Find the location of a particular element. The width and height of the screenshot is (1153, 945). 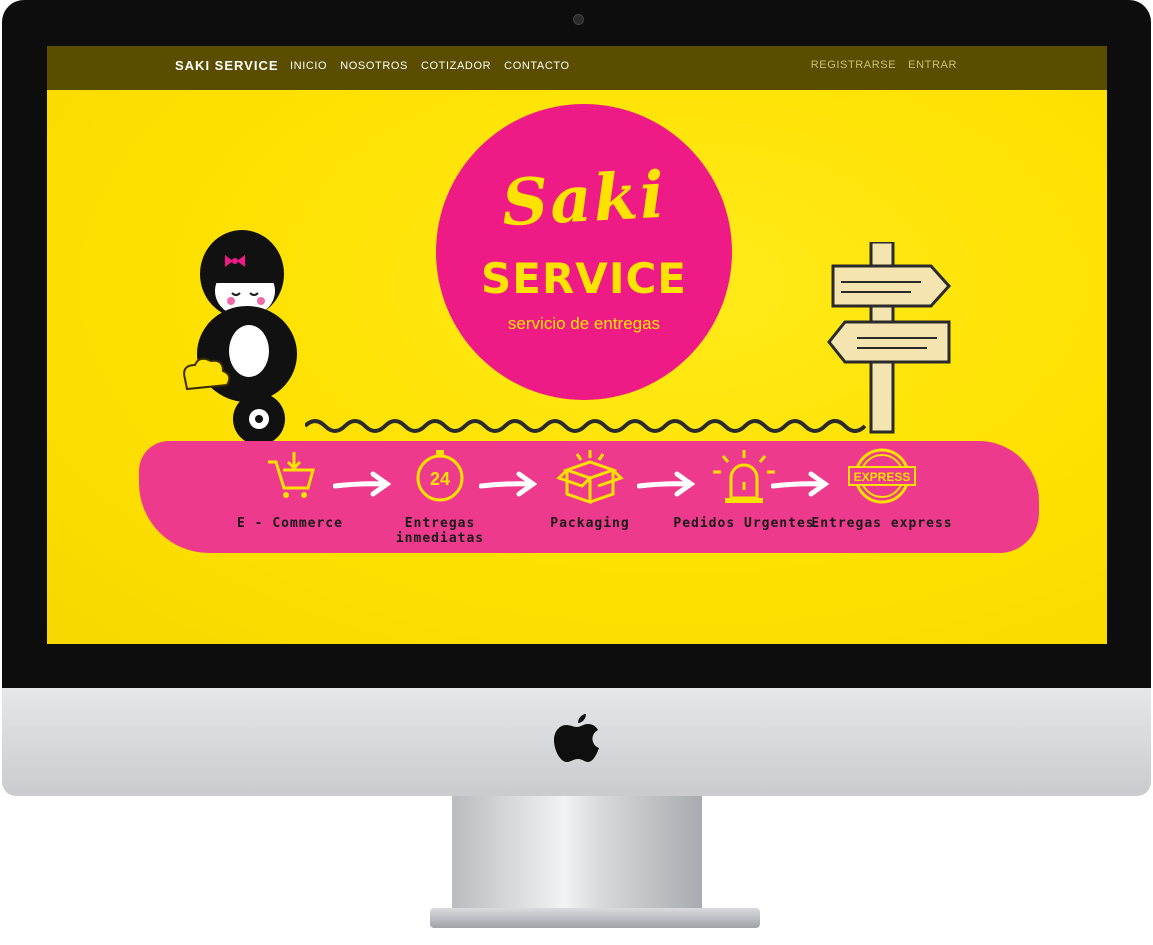

monitor-stand is located at coordinates (577, 861).